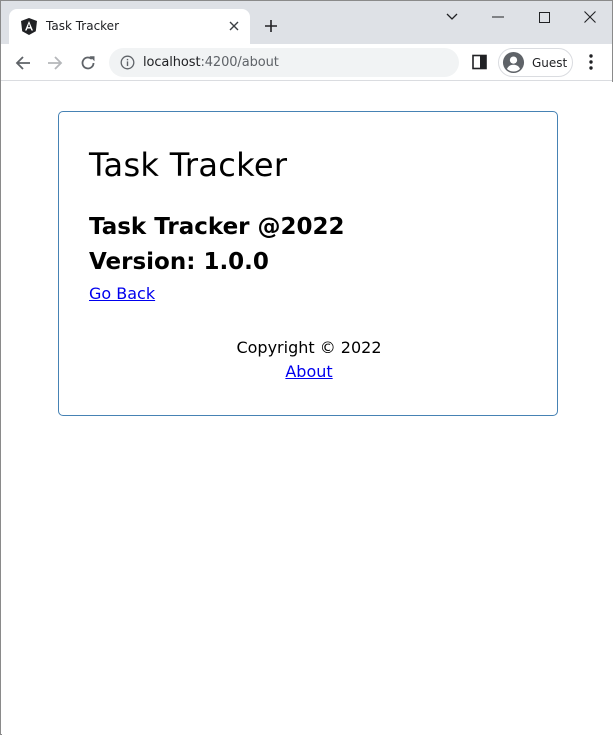  I want to click on url-text: localhost:4200/about, so click(211, 62).